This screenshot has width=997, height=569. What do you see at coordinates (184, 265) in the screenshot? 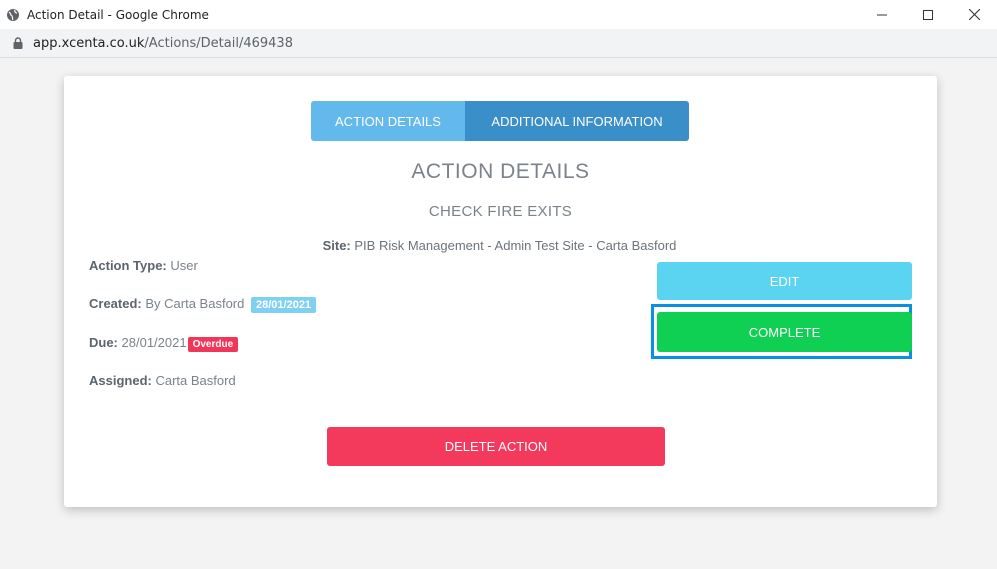
I see `action-type-value: User` at bounding box center [184, 265].